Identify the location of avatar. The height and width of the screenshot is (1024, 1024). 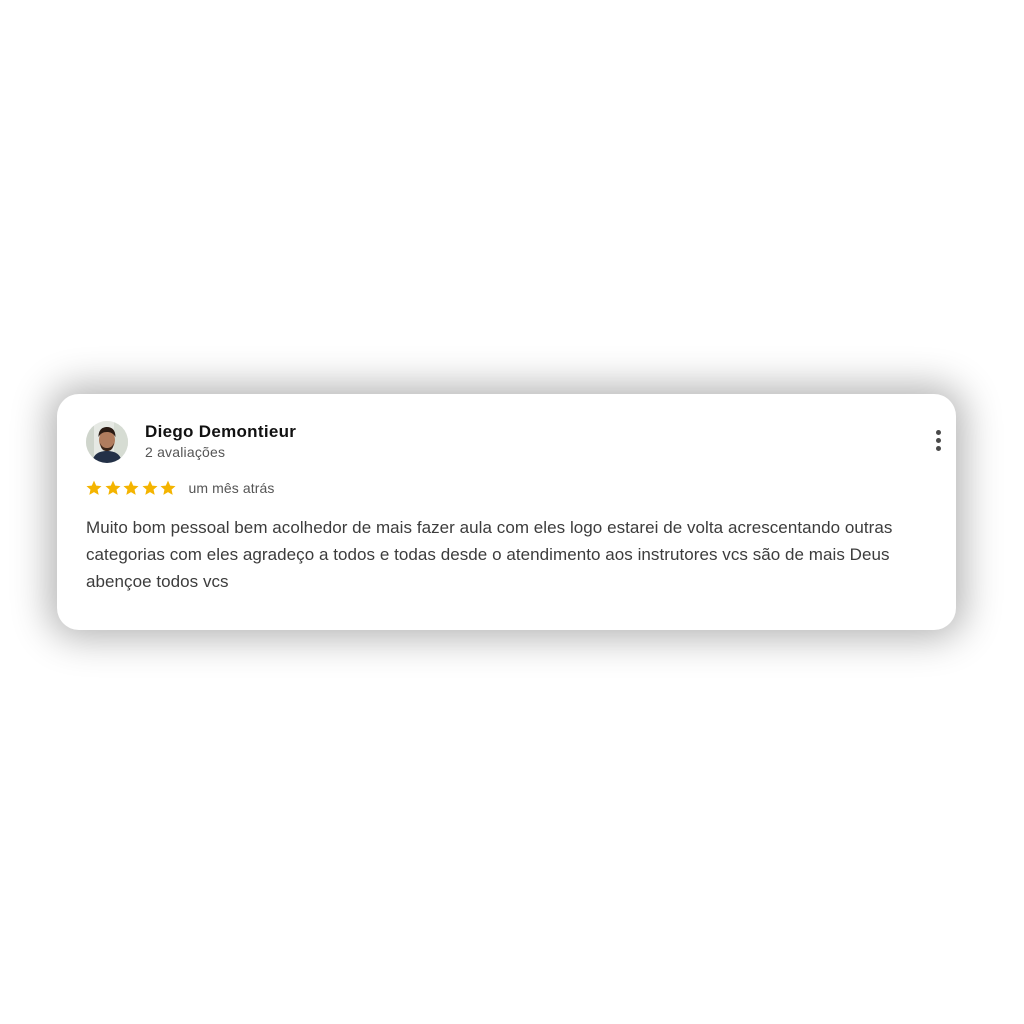
(107, 442).